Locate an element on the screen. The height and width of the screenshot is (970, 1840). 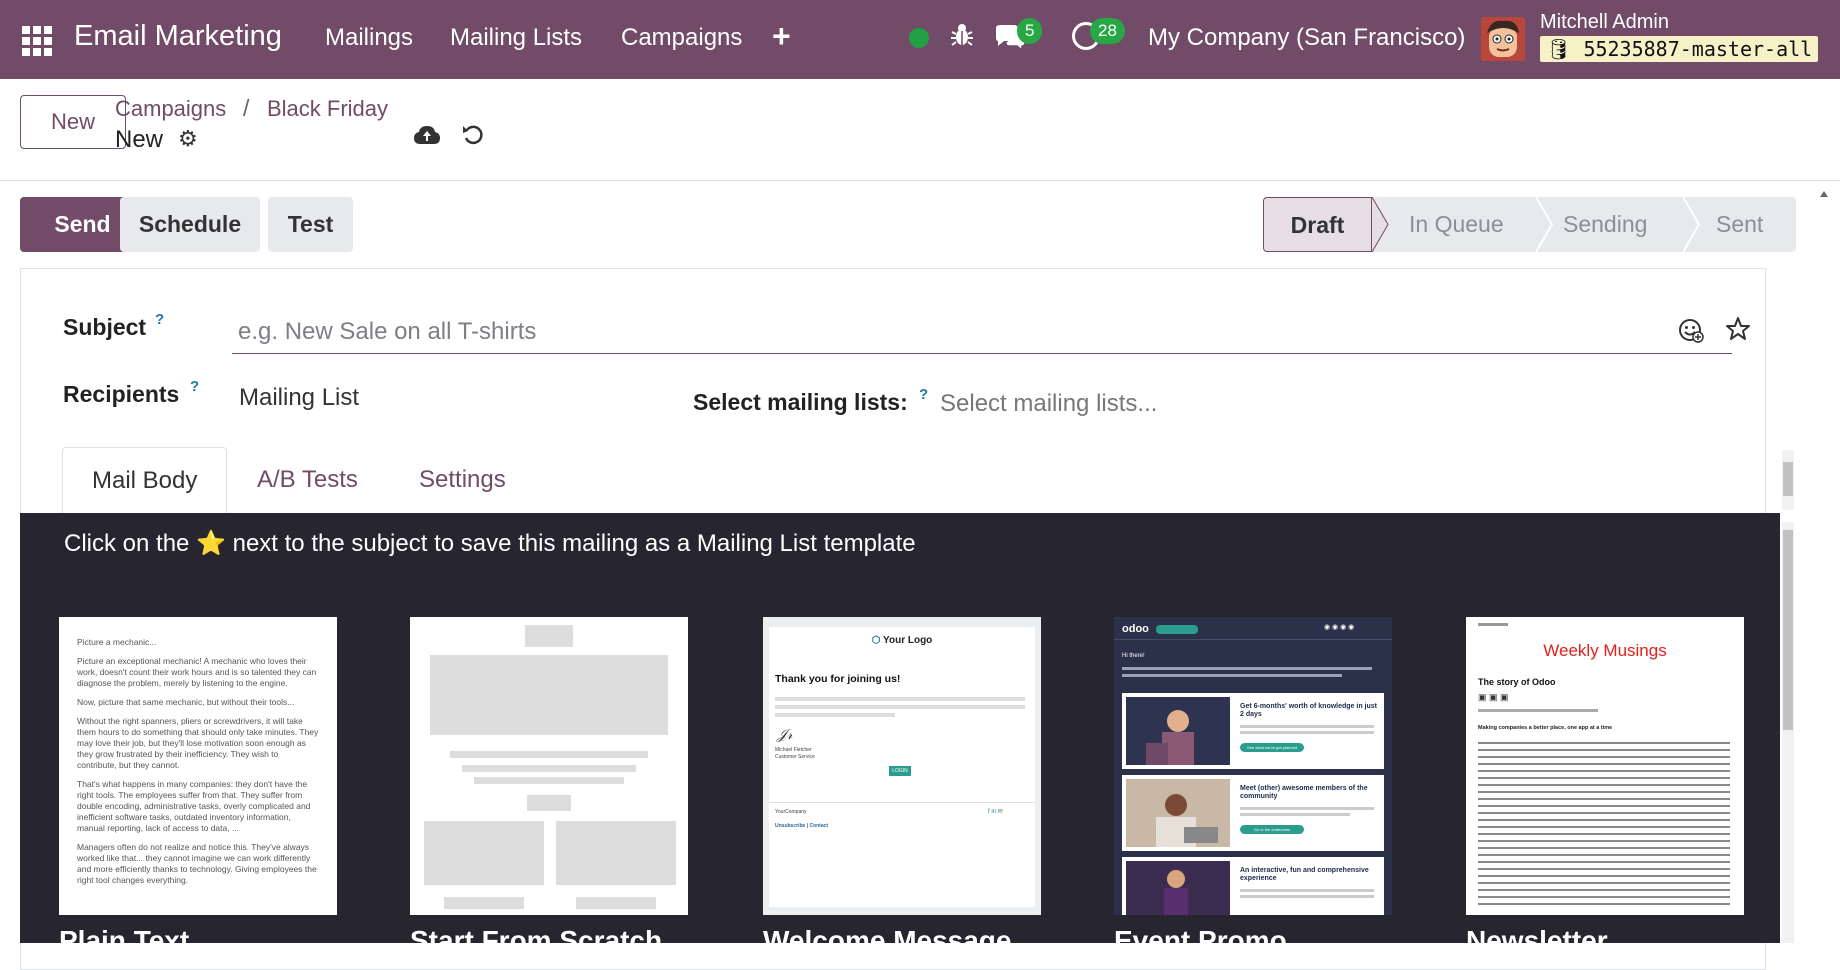
subject-help-icon: ? is located at coordinates (159, 319).